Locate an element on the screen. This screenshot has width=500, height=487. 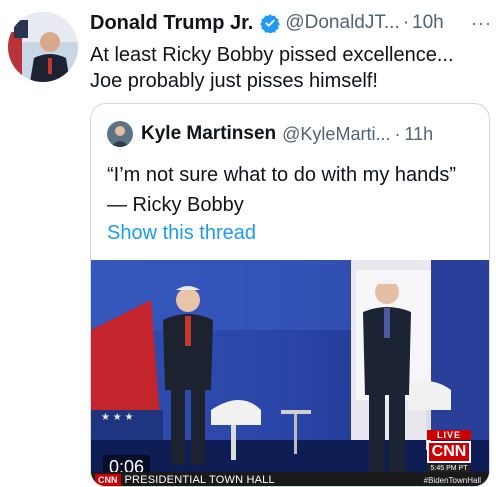
tweet-header: Donald Trump Jr. @DonaldJT... · 10h ··· is located at coordinates (291, 23).